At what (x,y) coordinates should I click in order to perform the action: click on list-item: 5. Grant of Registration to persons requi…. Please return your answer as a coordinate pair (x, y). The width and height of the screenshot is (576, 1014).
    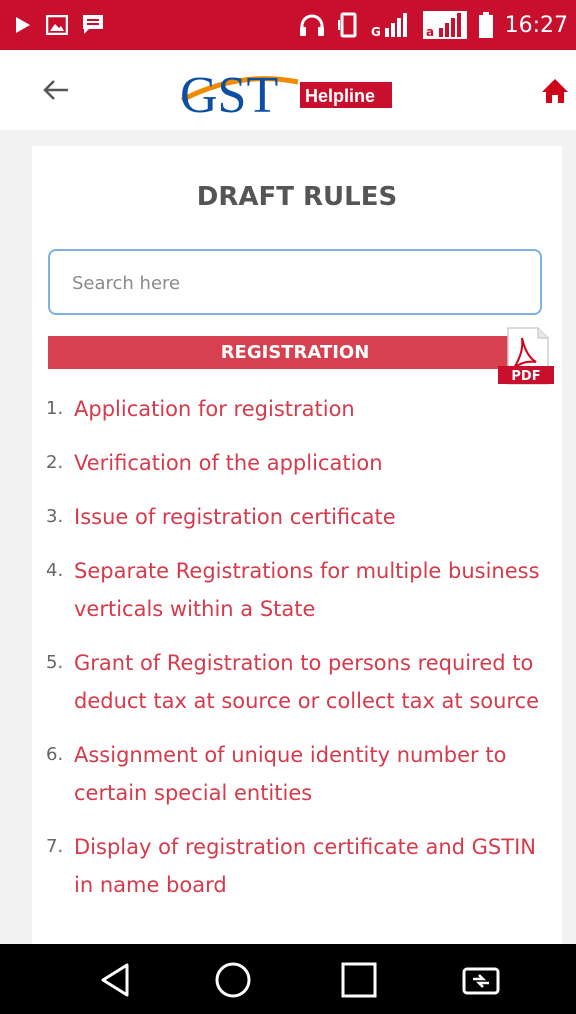
    Looking at the image, I should click on (296, 682).